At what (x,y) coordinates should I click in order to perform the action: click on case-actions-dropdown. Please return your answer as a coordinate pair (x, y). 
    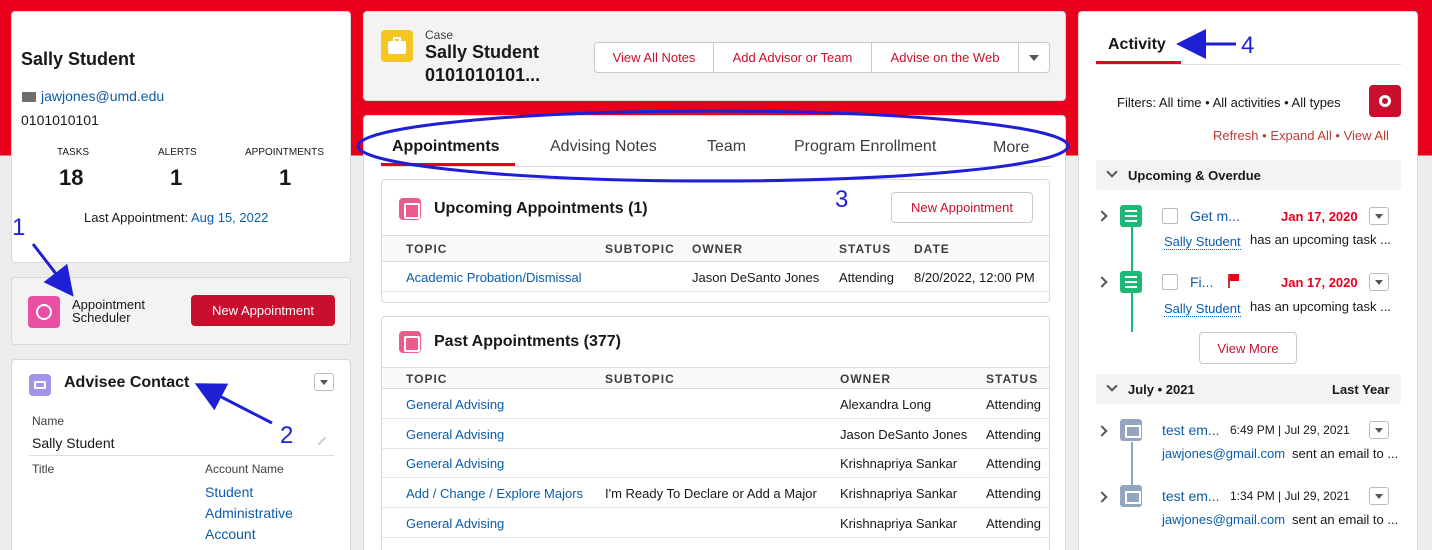
    Looking at the image, I should click on (1034, 57).